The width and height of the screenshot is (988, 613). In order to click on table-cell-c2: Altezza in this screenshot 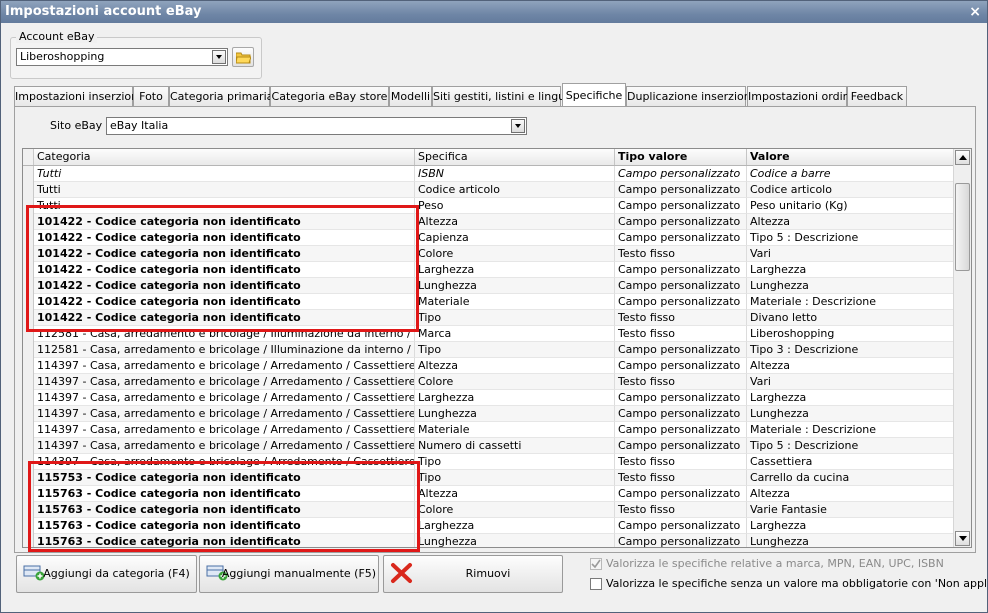, I will do `click(515, 366)`.